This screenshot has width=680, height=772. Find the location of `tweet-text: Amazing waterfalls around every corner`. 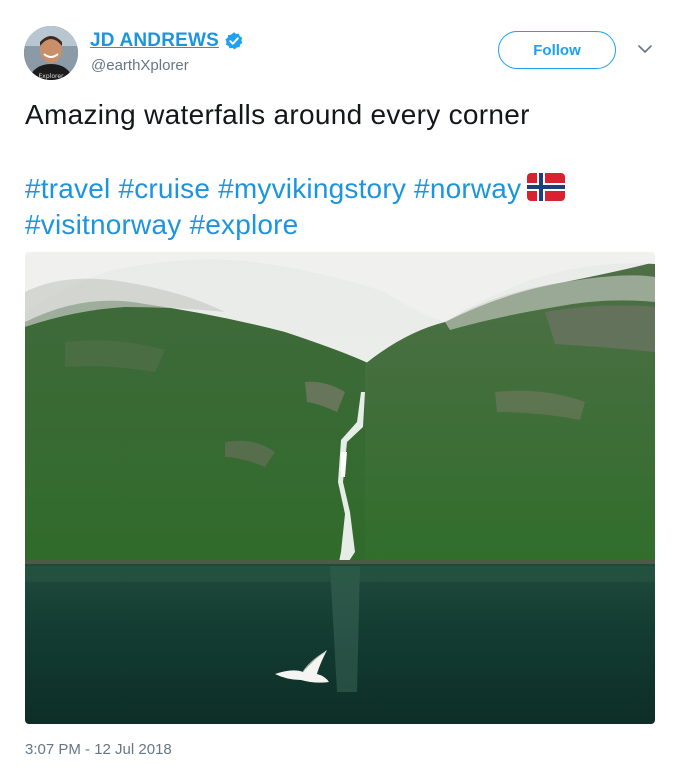

tweet-text: Amazing waterfalls around every corner is located at coordinates (277, 114).